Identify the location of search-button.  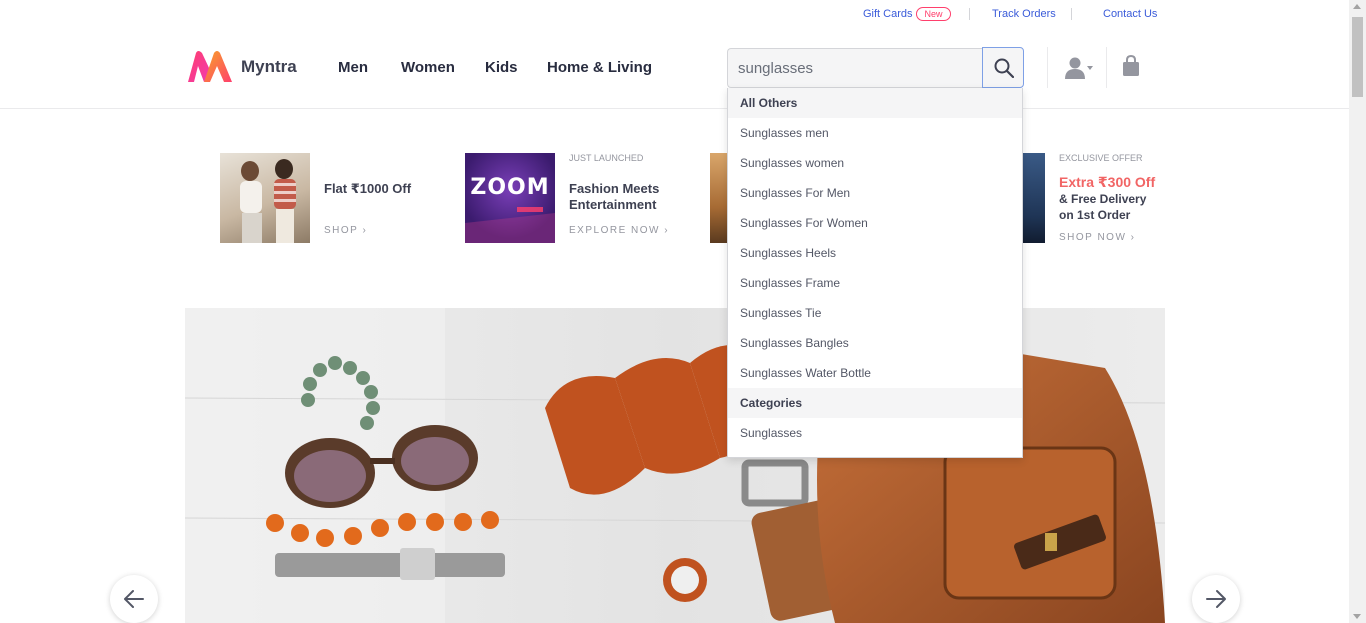
(1003, 67).